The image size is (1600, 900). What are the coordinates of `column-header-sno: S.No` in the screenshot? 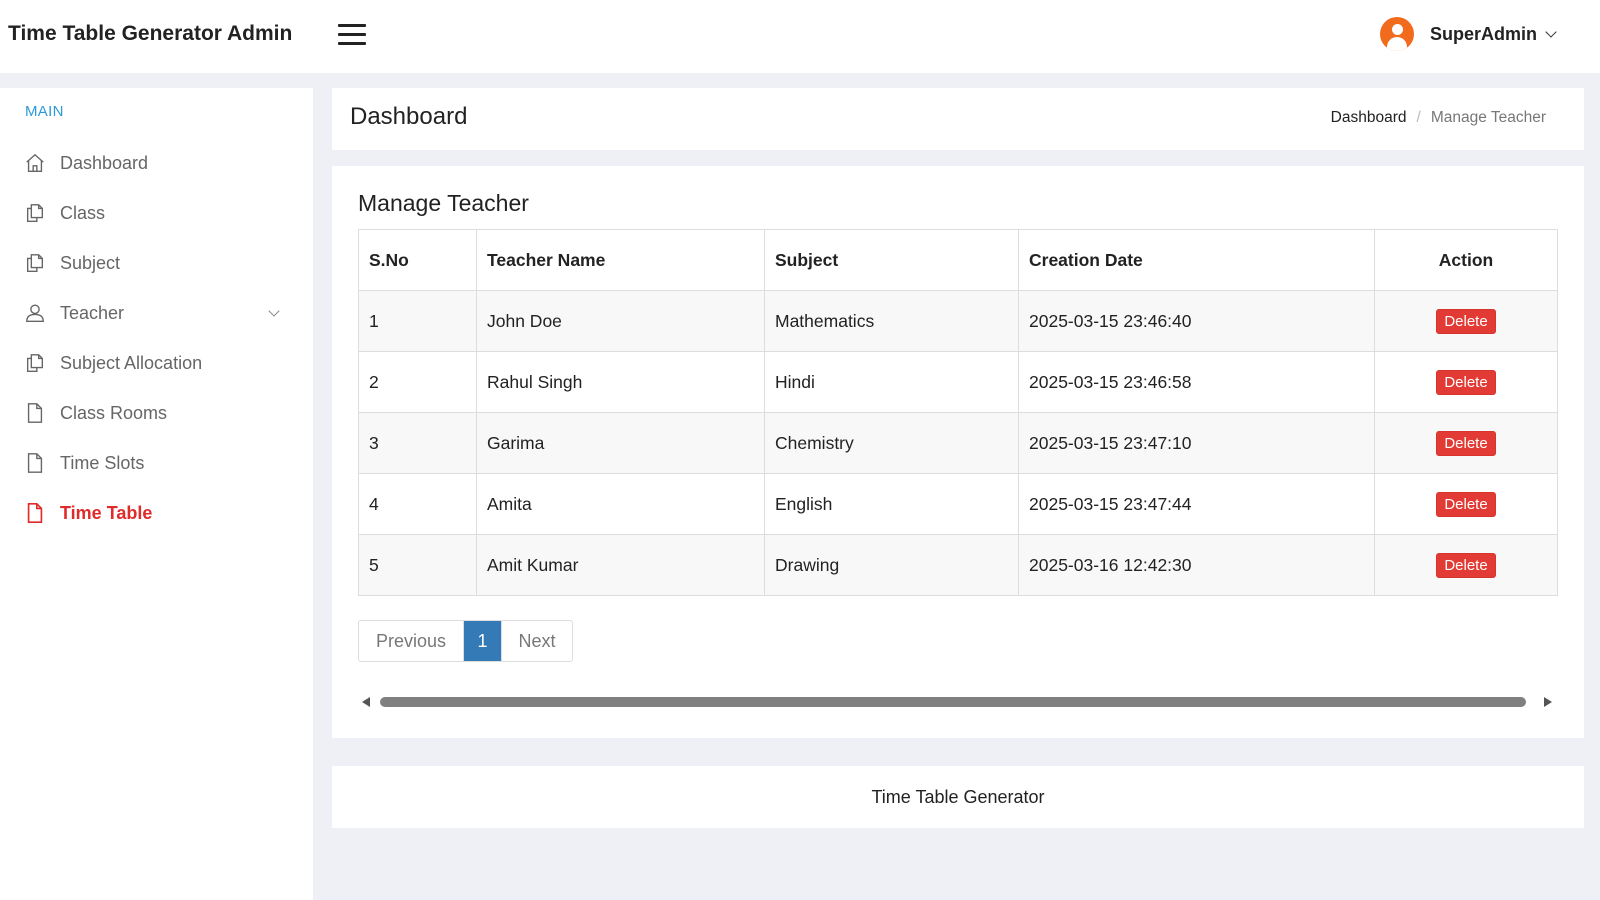 It's located at (417, 260).